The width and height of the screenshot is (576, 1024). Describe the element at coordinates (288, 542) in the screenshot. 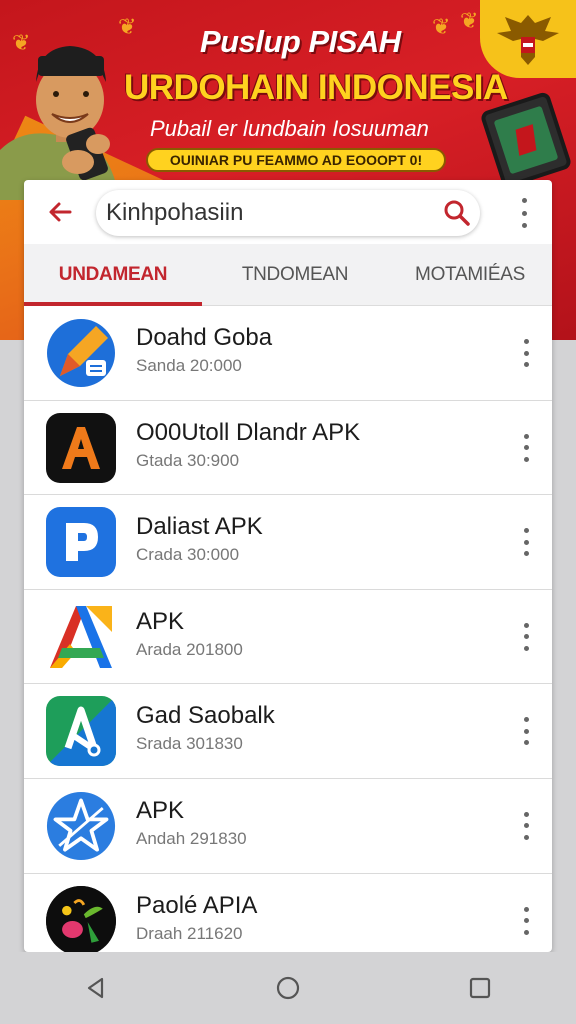

I see `list-item: Daliast APK Crada 30:000` at that location.